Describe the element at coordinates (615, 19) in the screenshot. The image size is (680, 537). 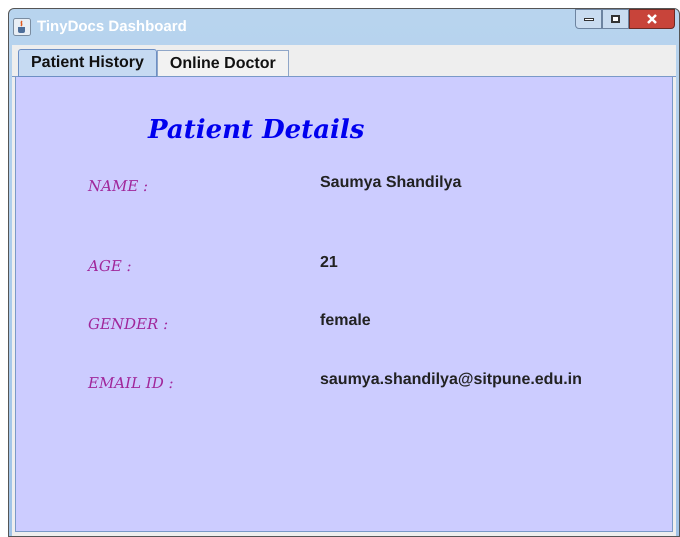
I see `maximize-button` at that location.